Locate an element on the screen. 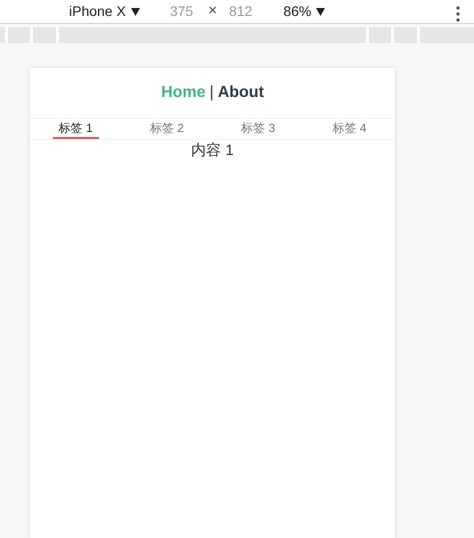 This screenshot has width=474, height=538. tab: 标签 4 is located at coordinates (349, 129).